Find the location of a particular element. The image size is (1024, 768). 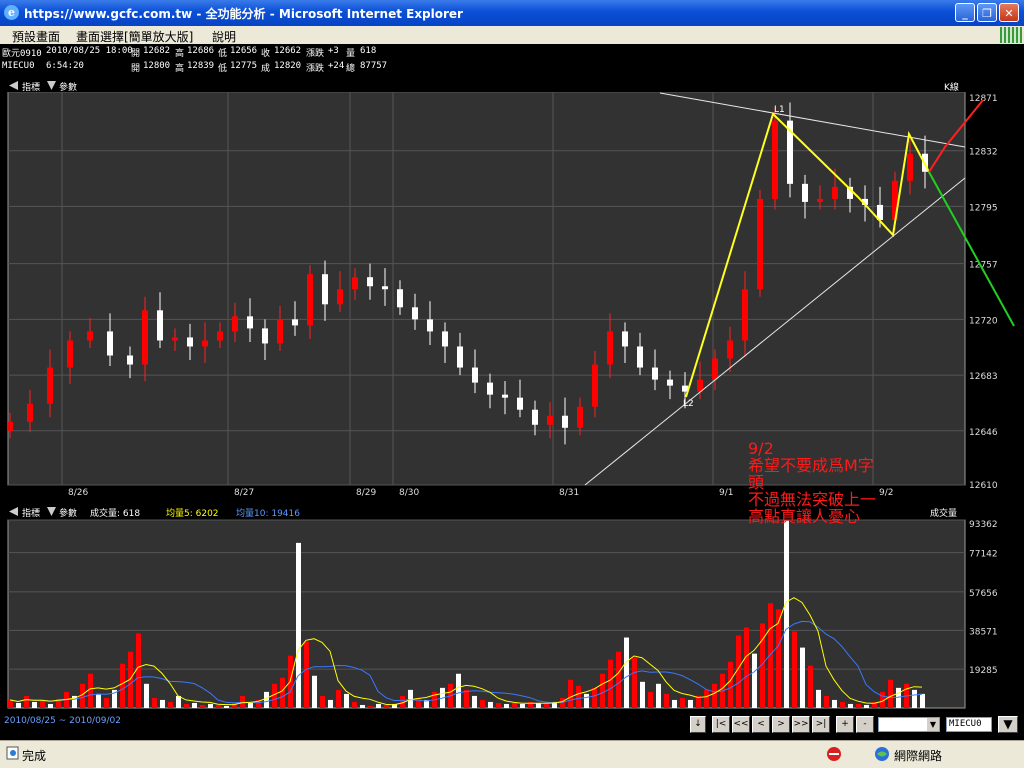

candlestick is located at coordinates (775, 158).